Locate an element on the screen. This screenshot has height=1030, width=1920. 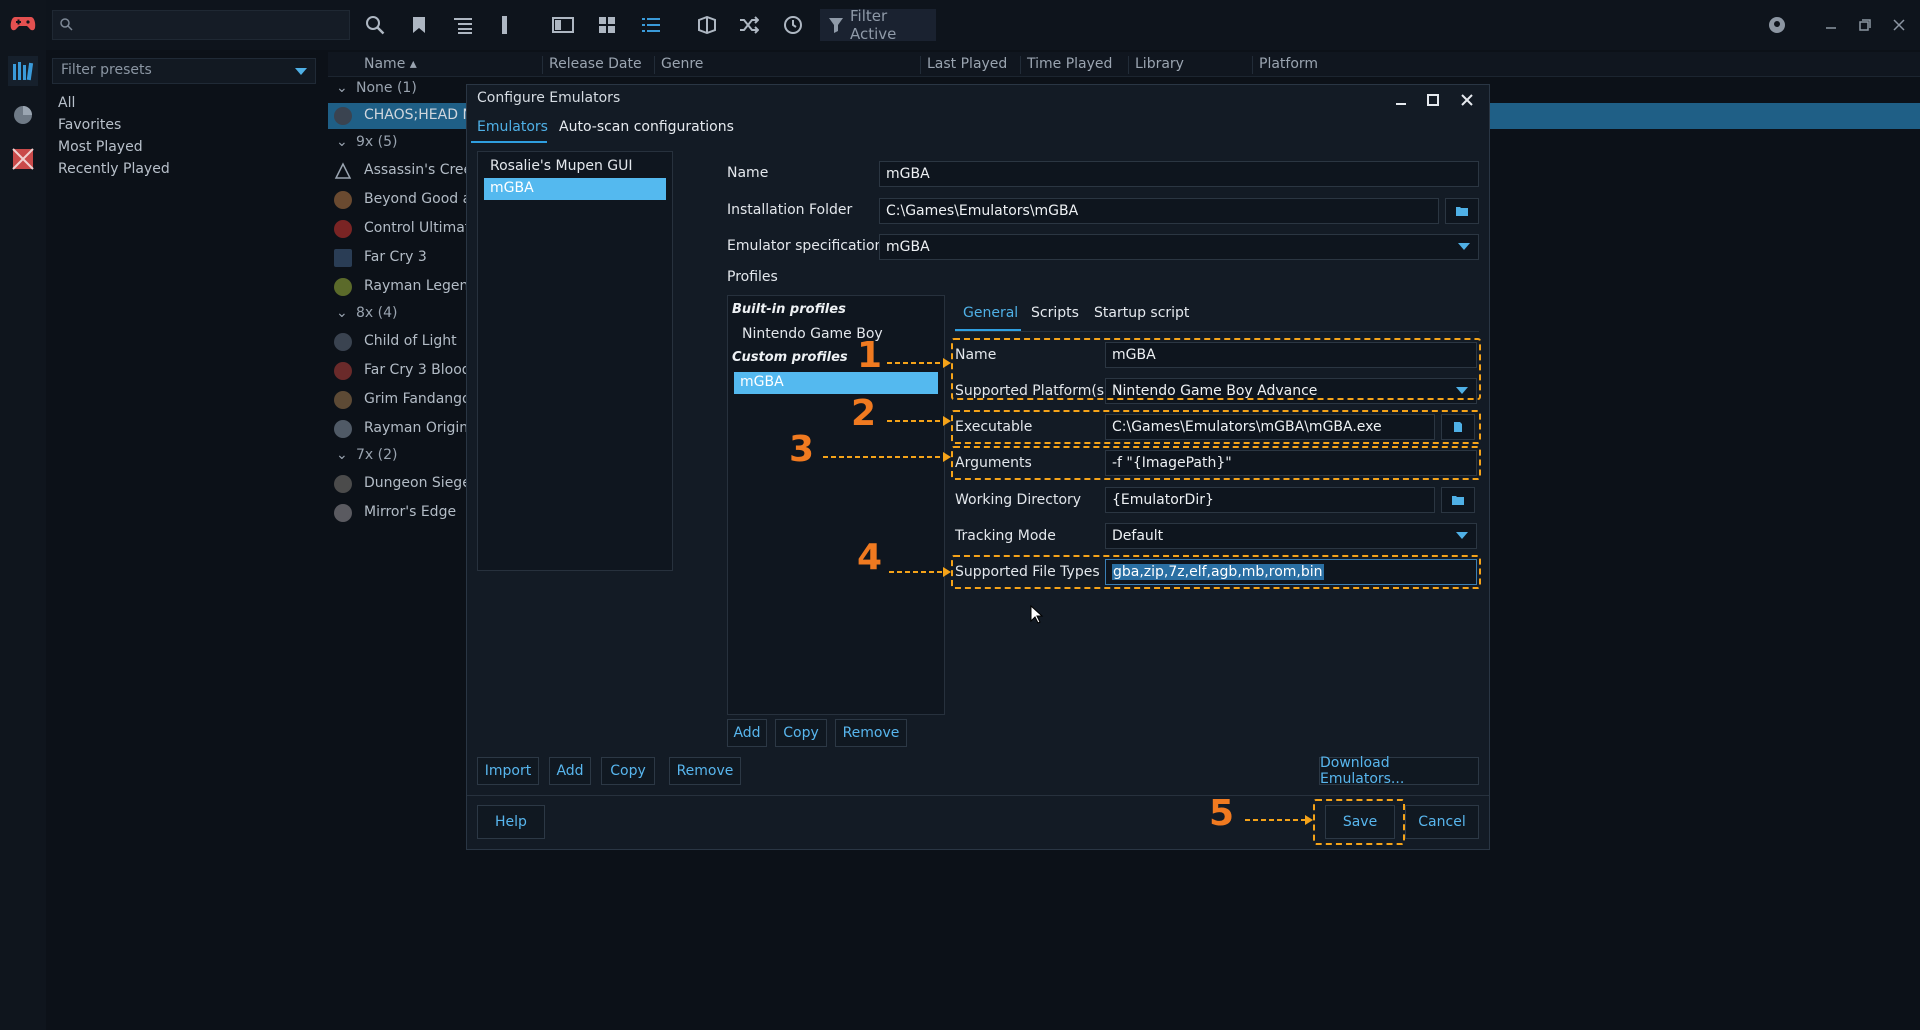
emulator-name-field: mGBA is located at coordinates (1179, 174).